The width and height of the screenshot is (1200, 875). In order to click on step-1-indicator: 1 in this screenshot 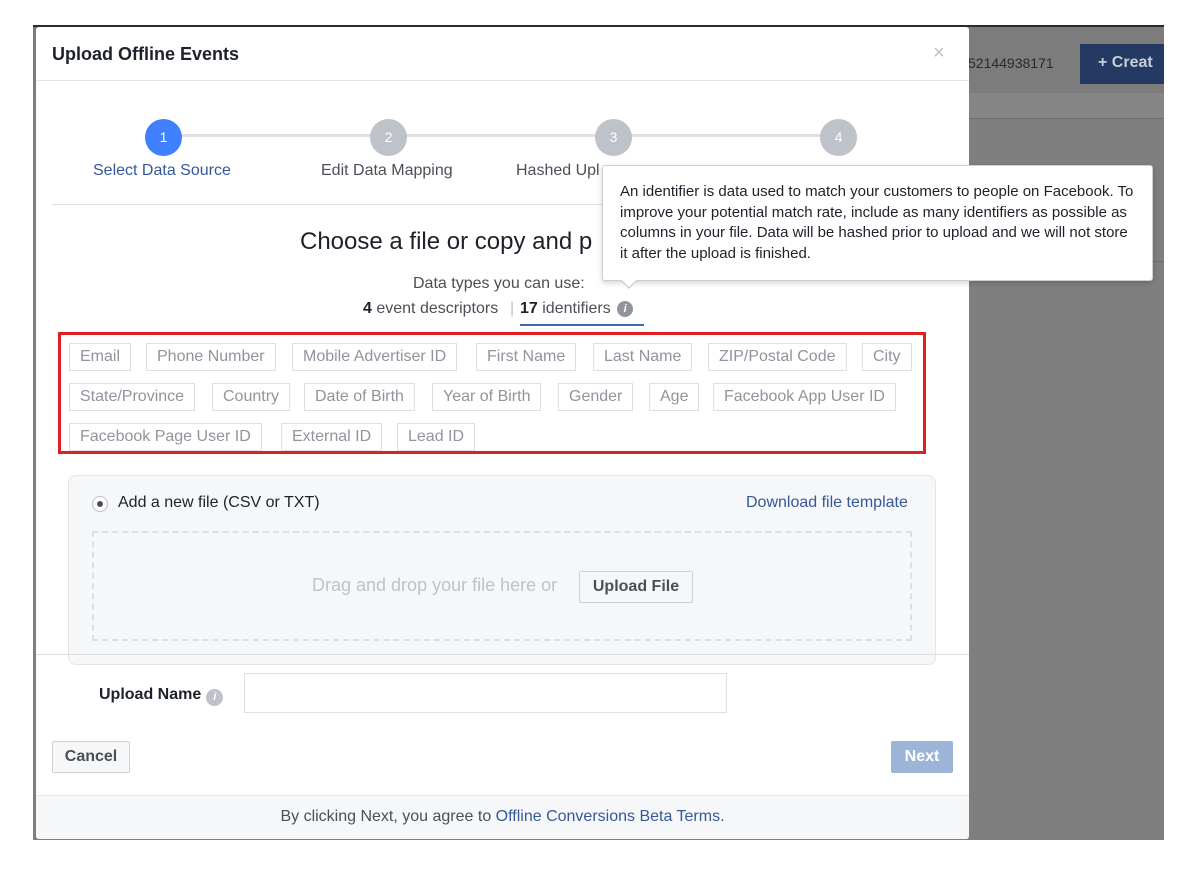, I will do `click(163, 137)`.